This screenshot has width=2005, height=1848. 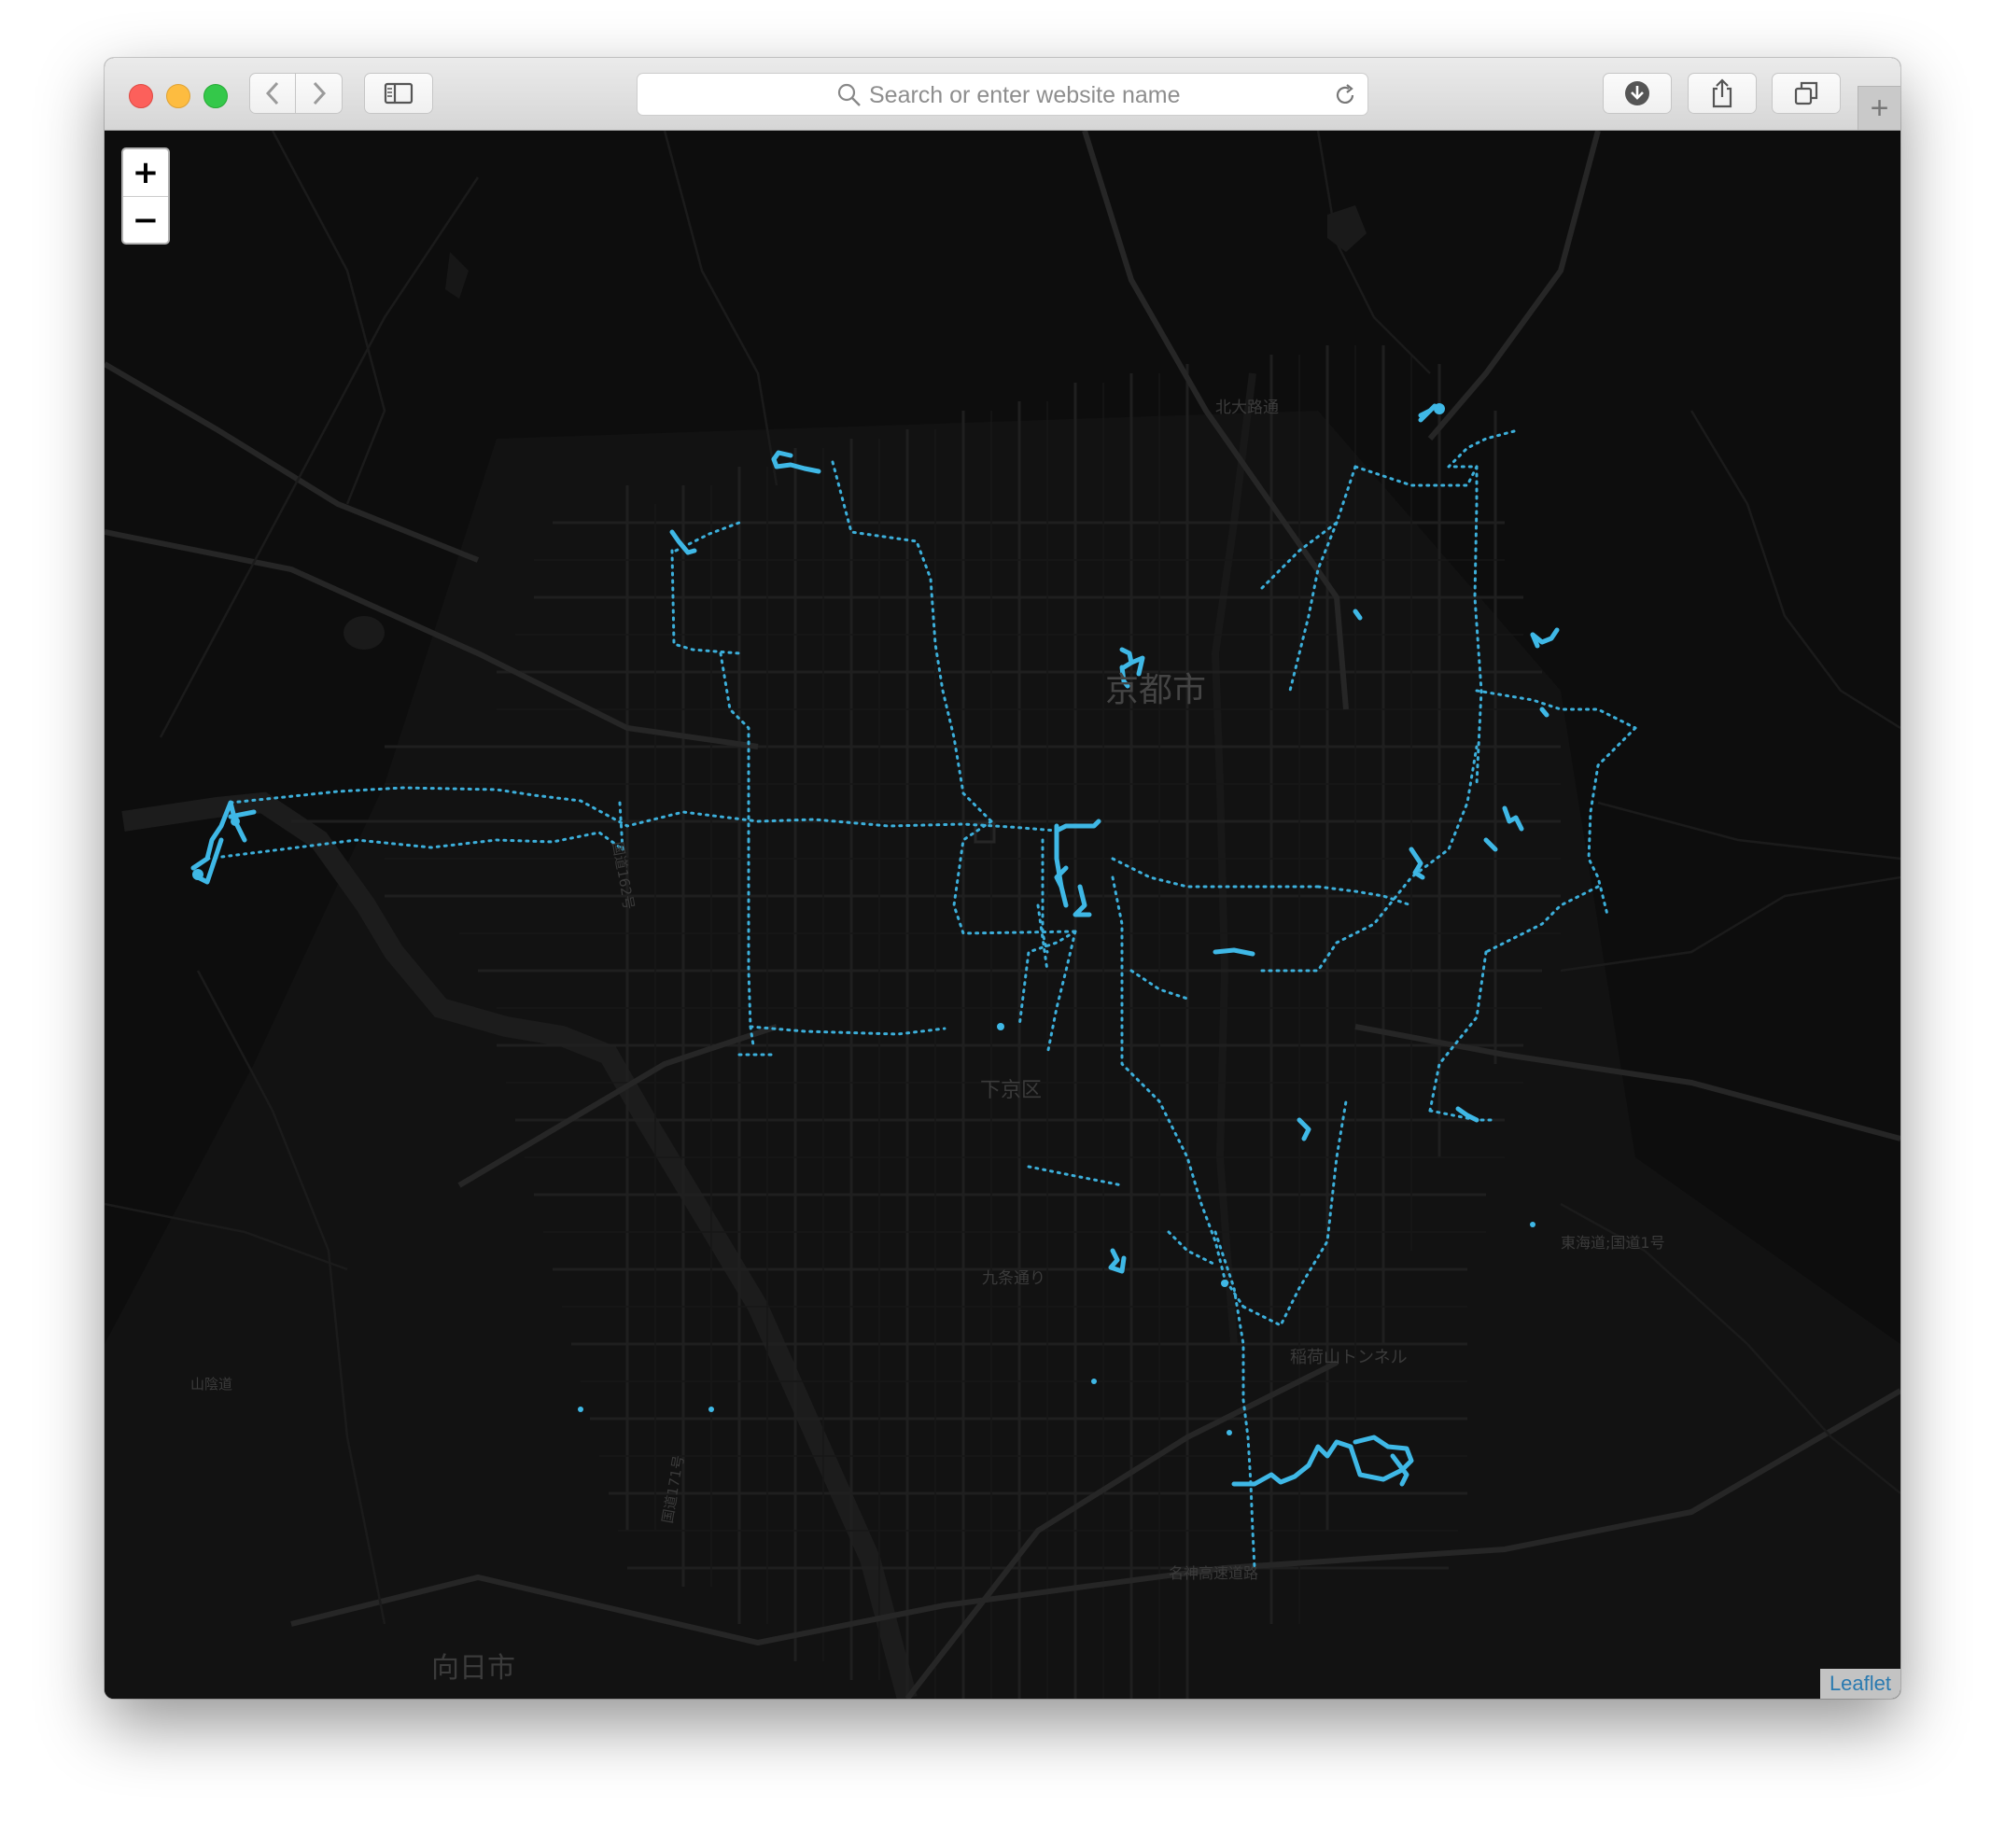 I want to click on search-icon, so click(x=849, y=94).